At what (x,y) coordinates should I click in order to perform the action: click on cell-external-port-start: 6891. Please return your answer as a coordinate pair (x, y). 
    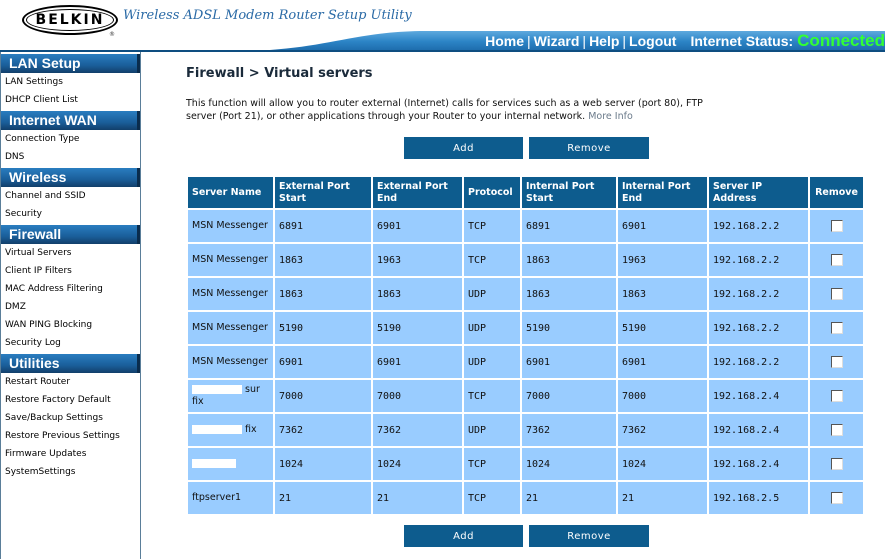
    Looking at the image, I should click on (323, 226).